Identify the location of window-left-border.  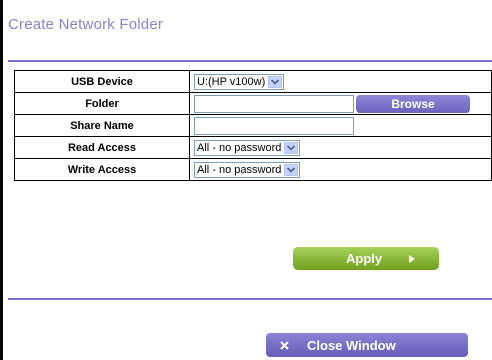
(1, 180).